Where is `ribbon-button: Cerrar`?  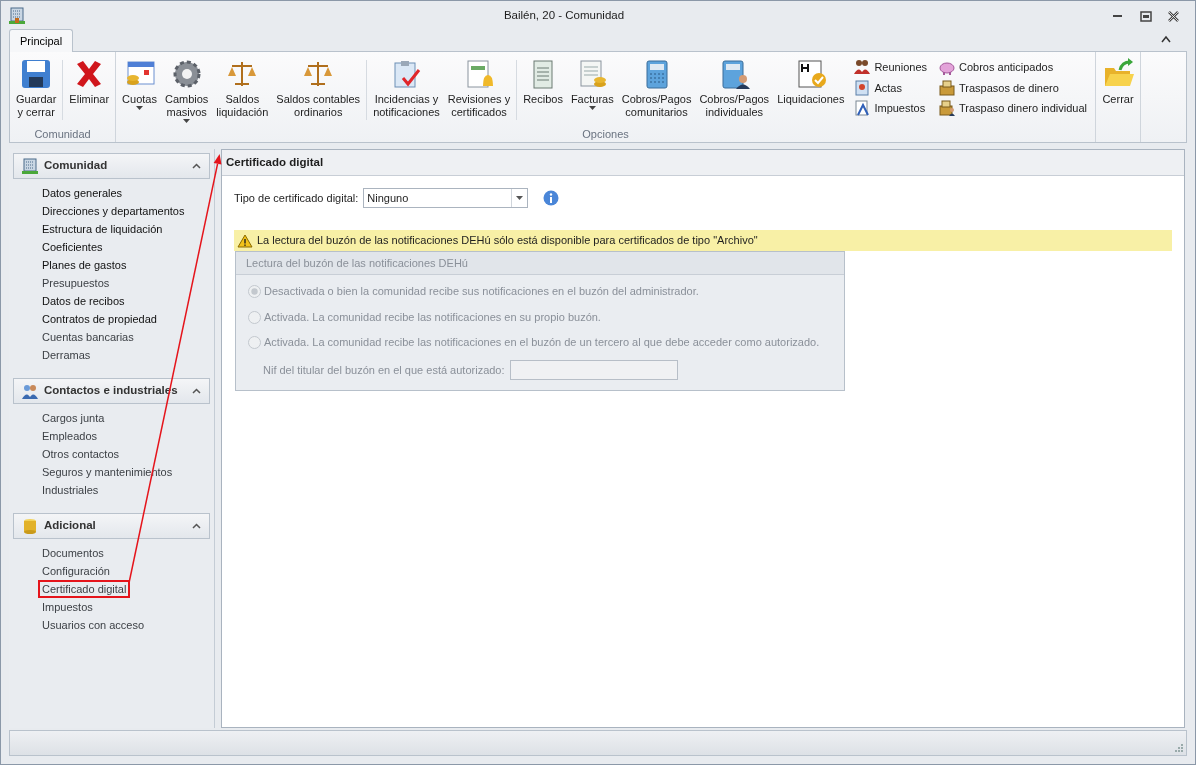 ribbon-button: Cerrar is located at coordinates (1118, 80).